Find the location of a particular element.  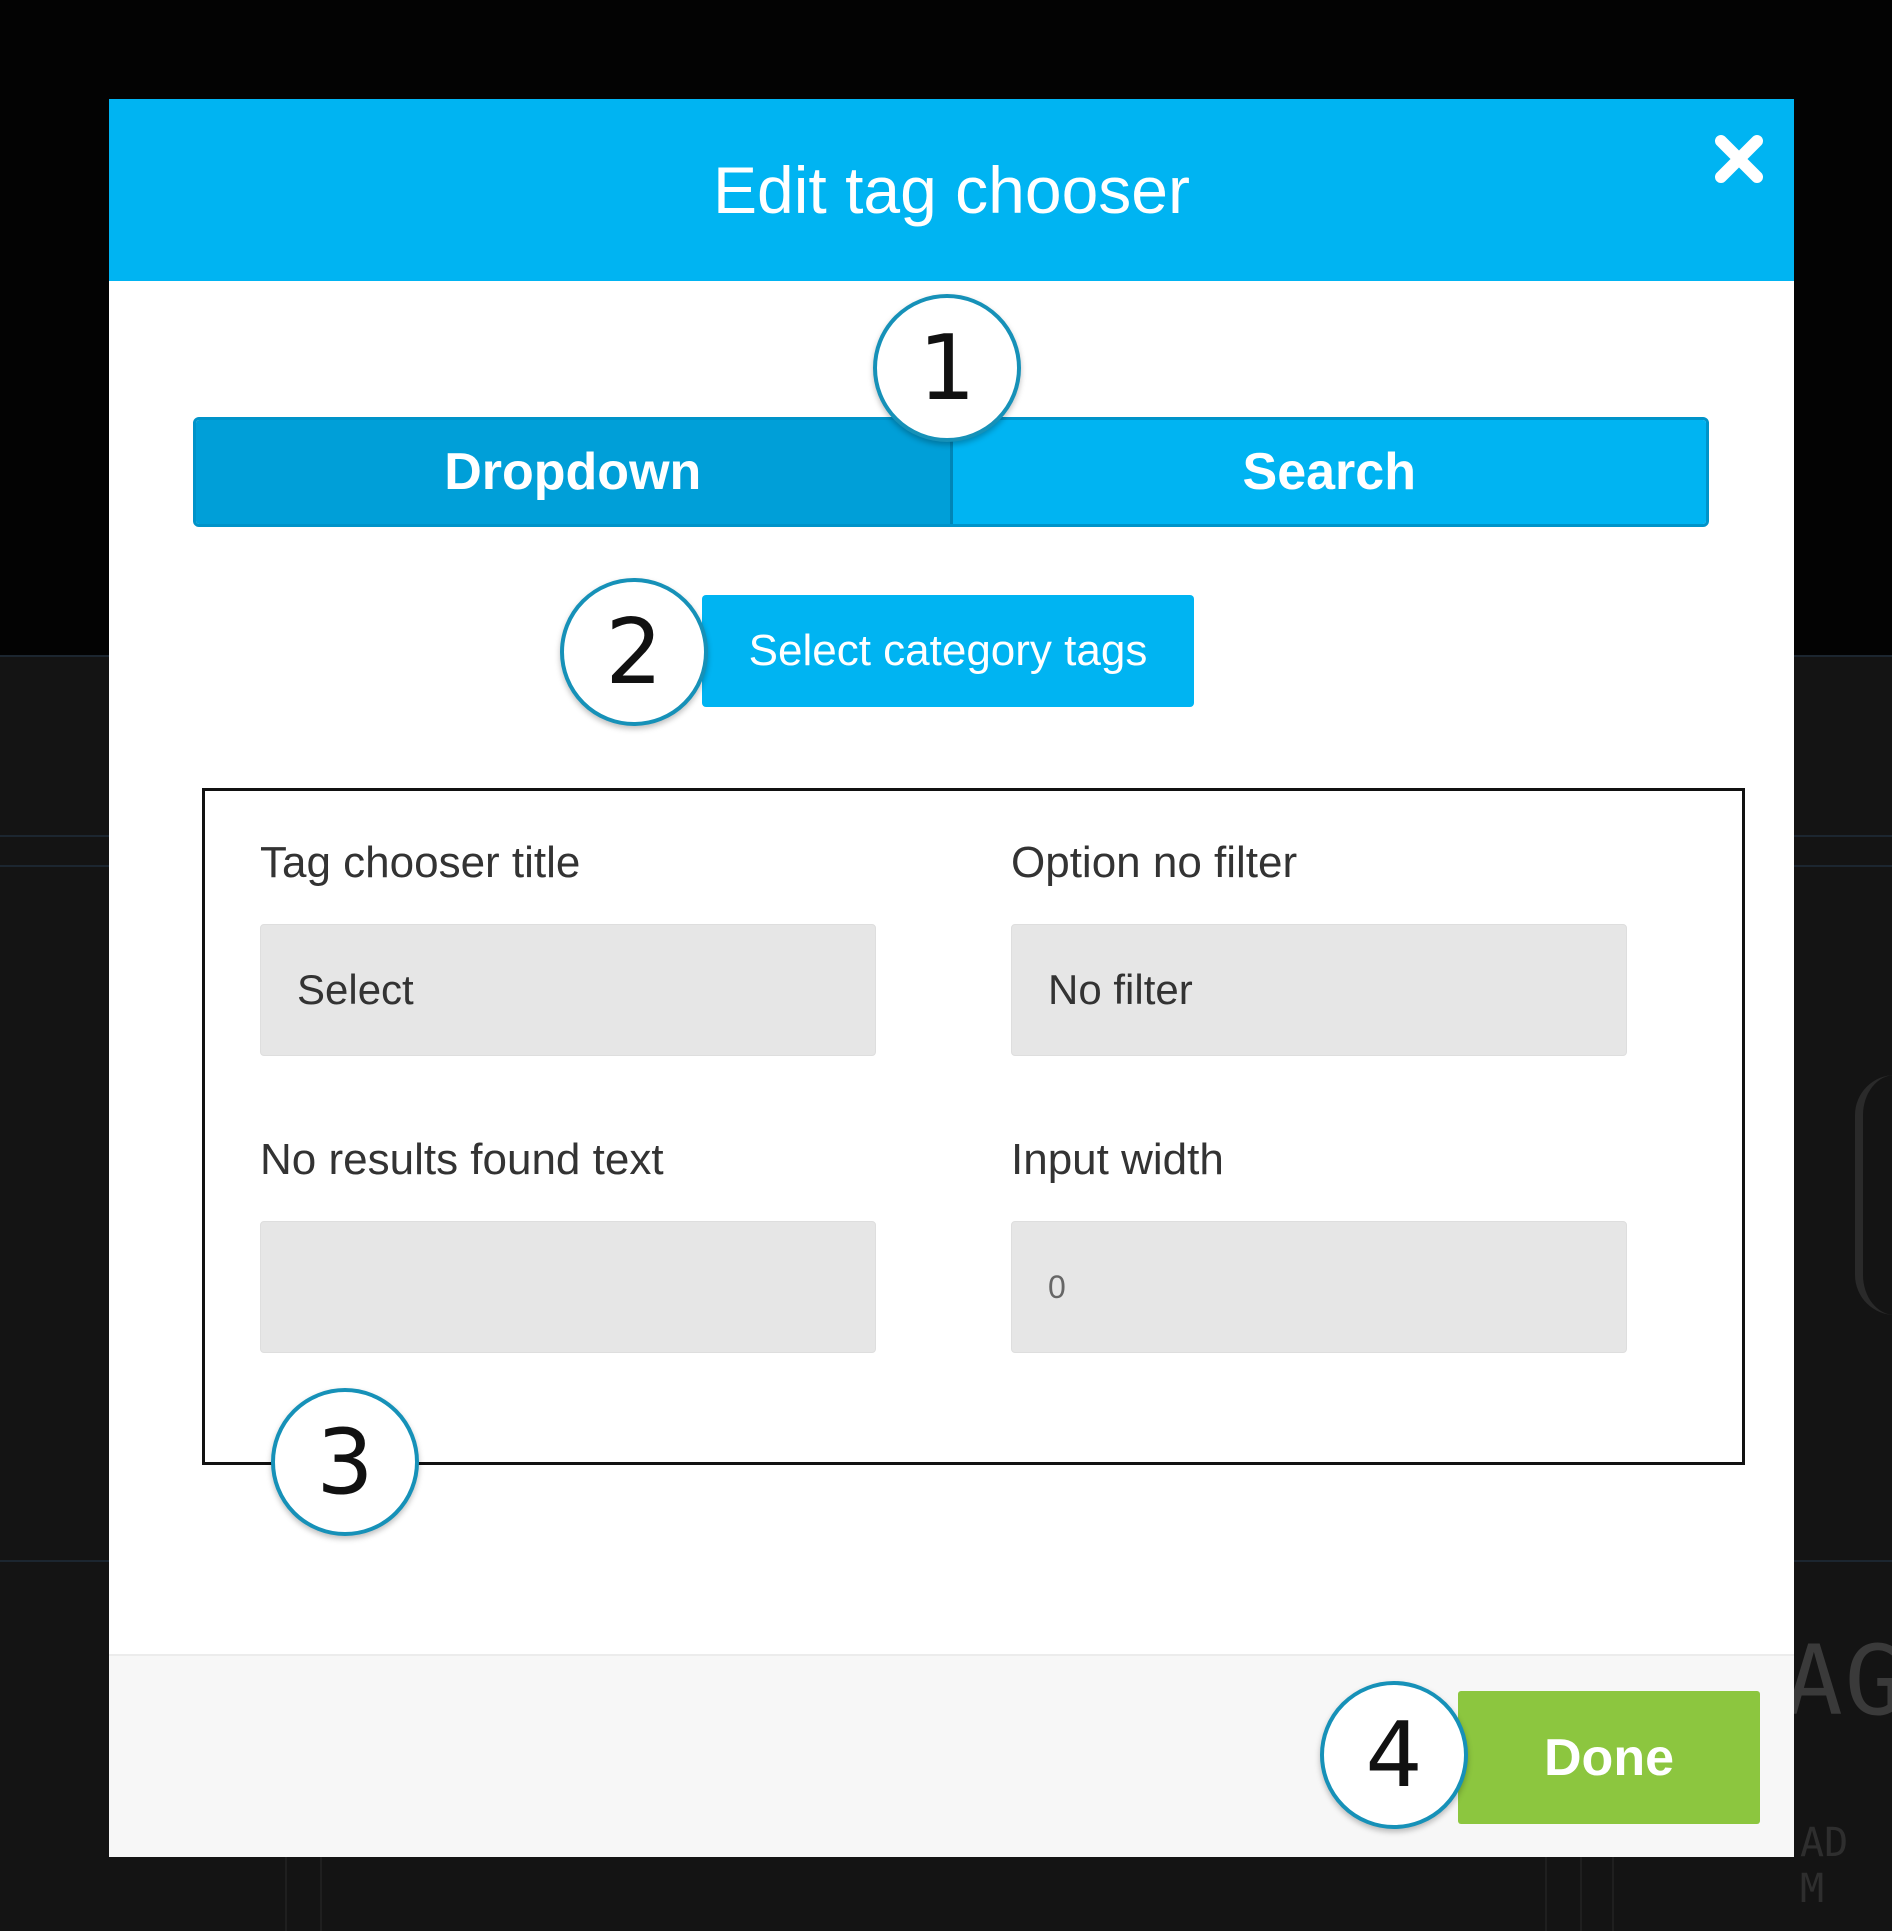

option-no-filter-label: Option no filter is located at coordinates (1154, 862).